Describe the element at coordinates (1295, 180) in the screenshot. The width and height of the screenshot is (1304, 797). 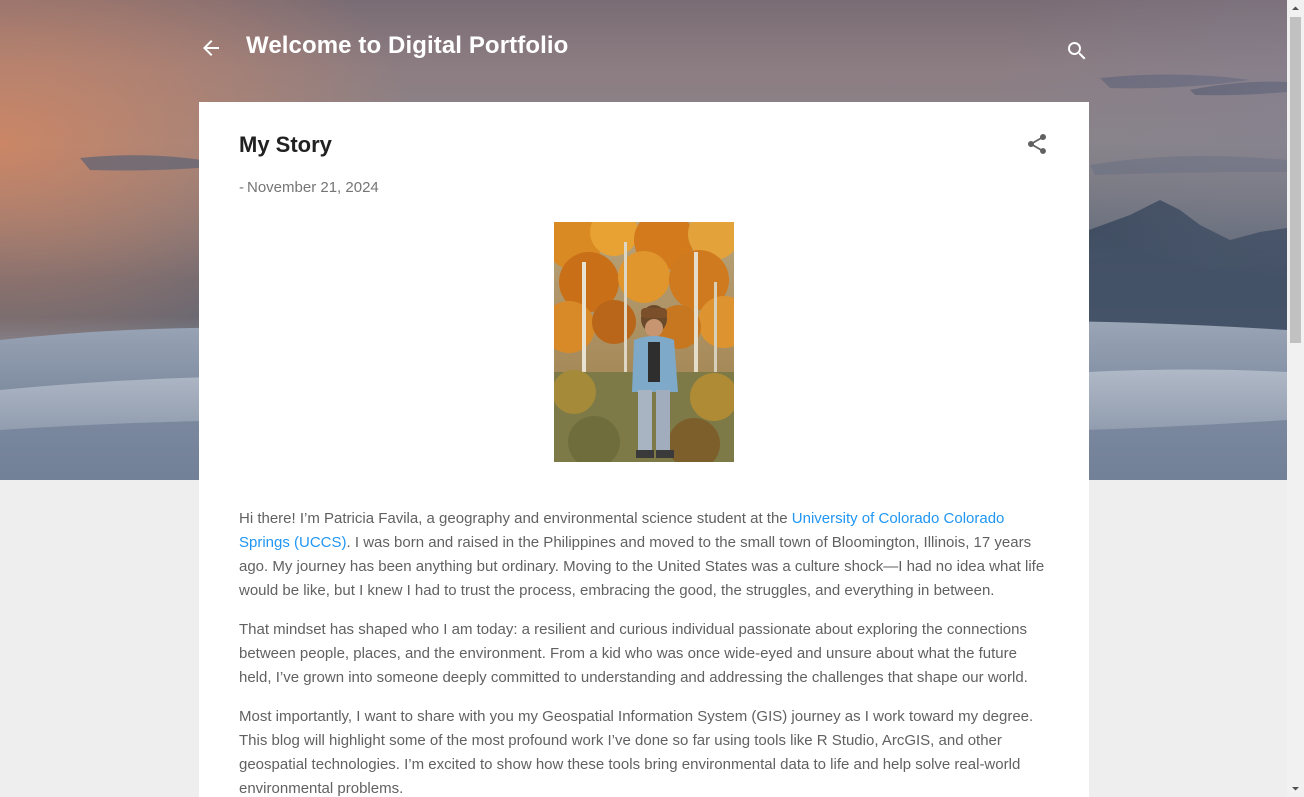
I see `scrollbar-thumb` at that location.